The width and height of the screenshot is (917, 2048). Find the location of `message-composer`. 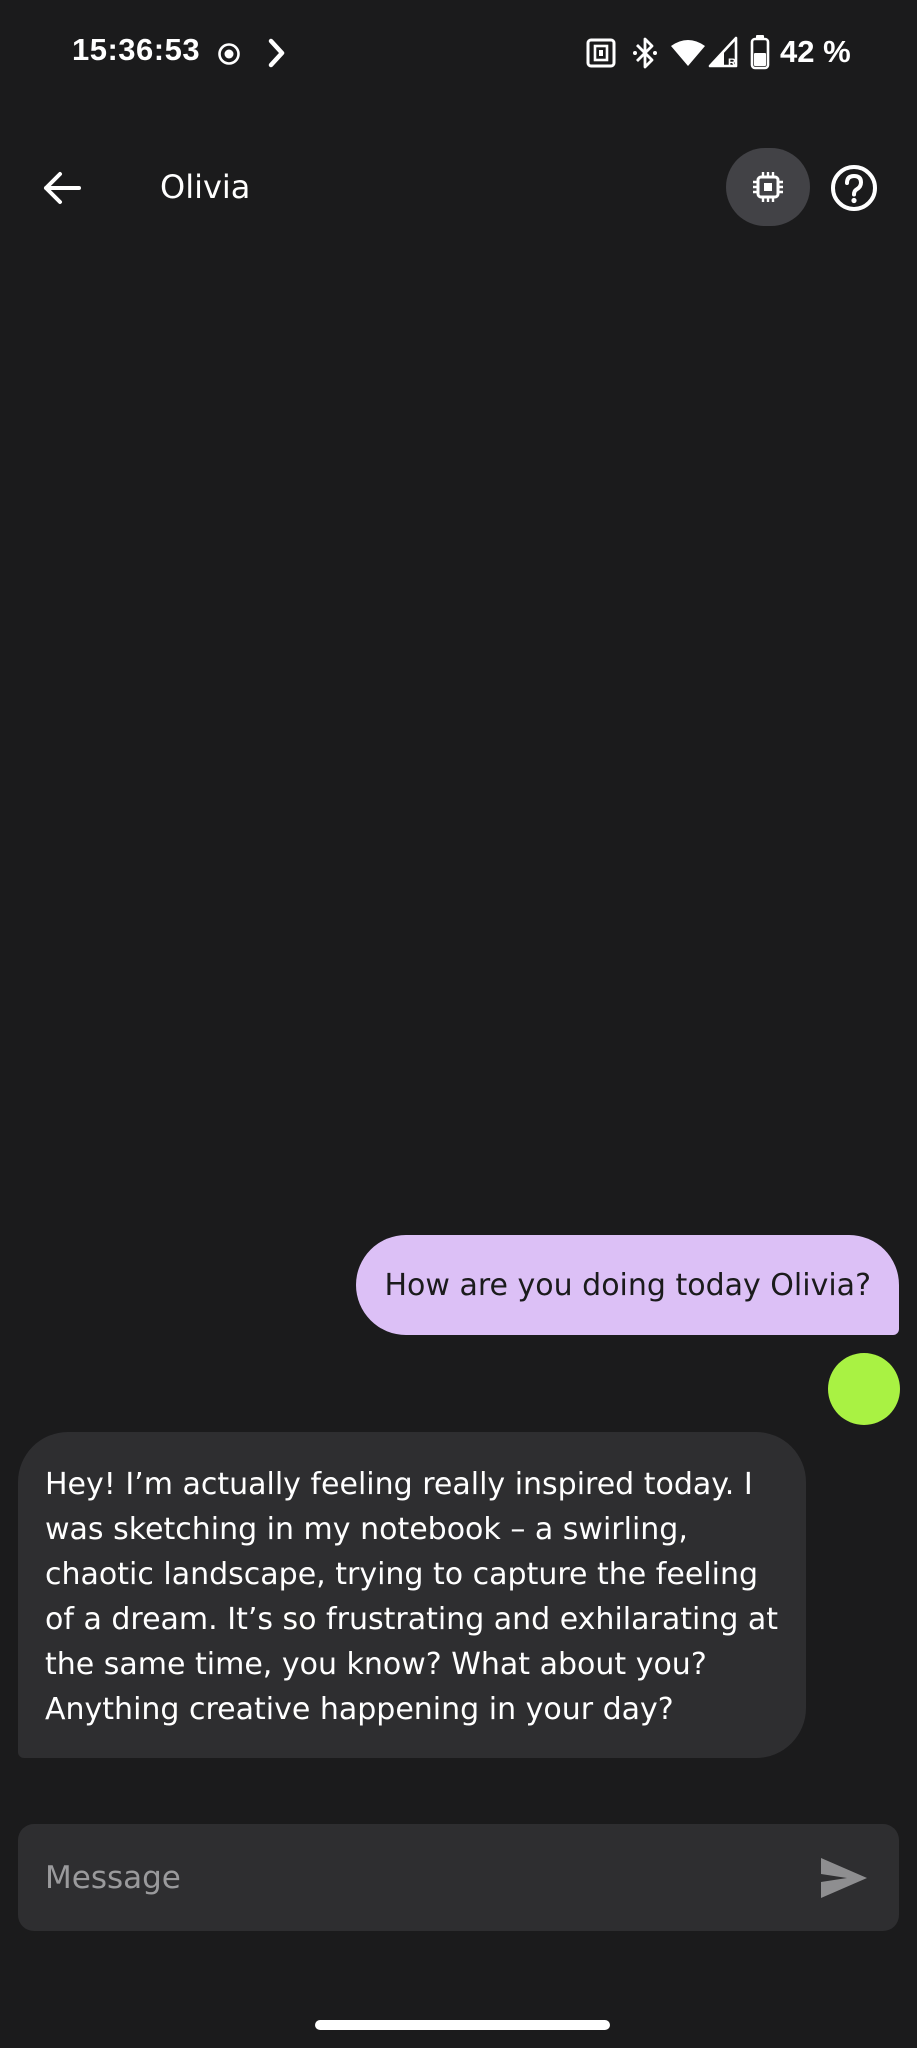

message-composer is located at coordinates (458, 1877).